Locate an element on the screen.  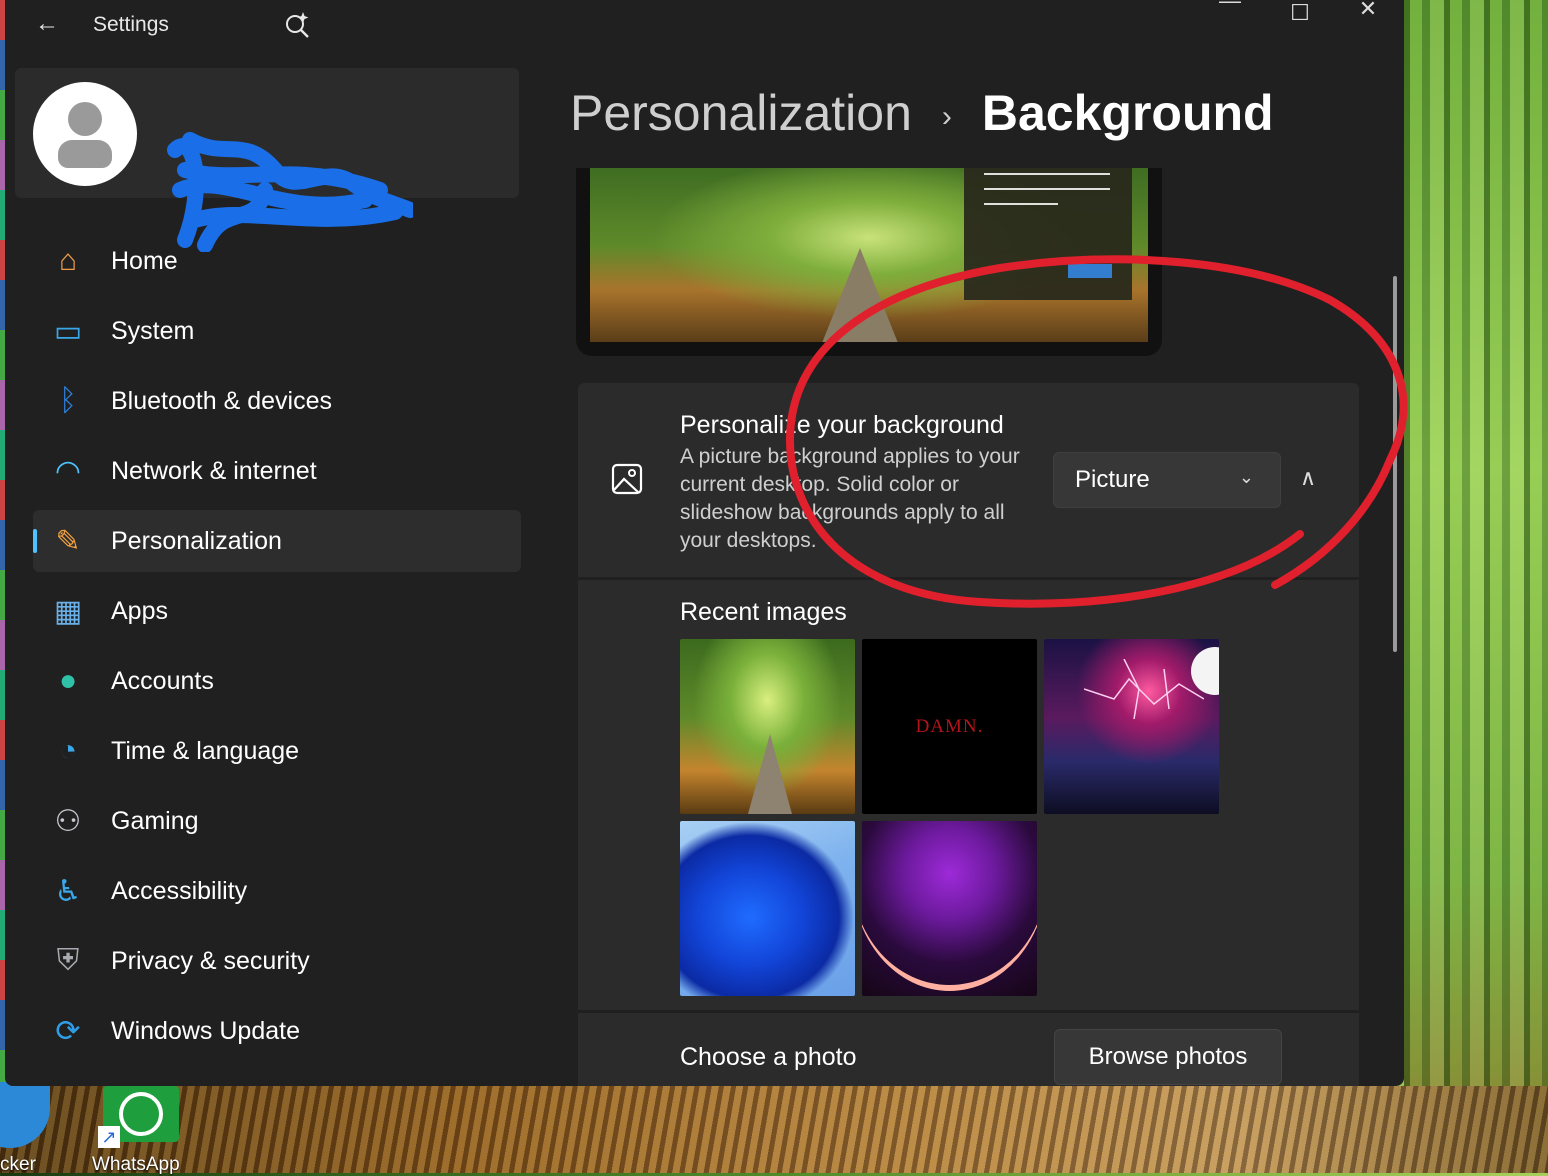
sidebar-item-home: ⌂ Home is located at coordinates (277, 261).